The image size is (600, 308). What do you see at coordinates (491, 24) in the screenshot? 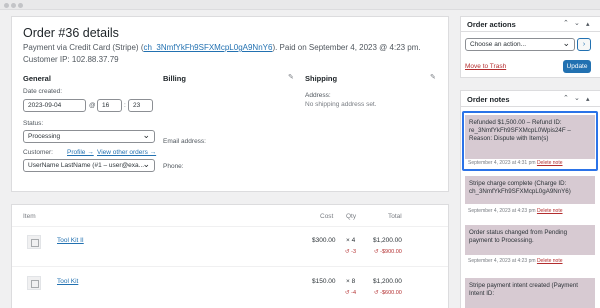
I see `order-actions-title: Order actions` at bounding box center [491, 24].